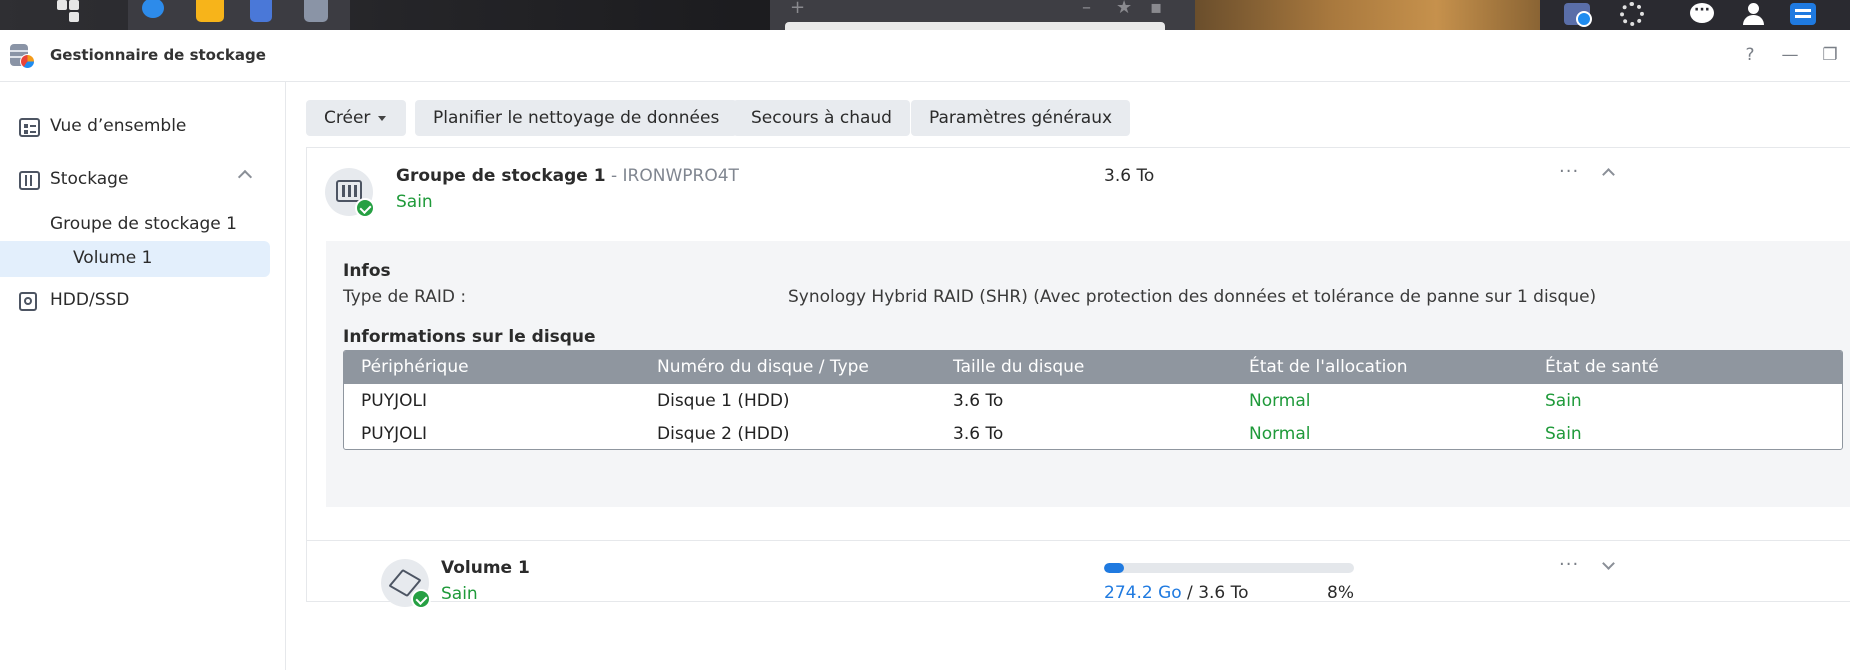  I want to click on storage-pool-icon, so click(350, 193).